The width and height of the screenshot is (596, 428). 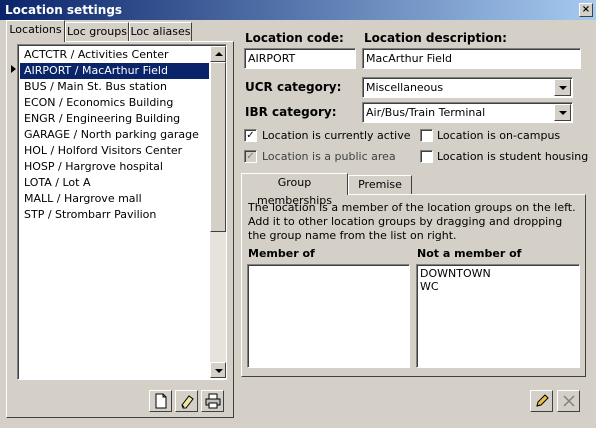 I want to click on ucr-category-label: UCR category:, so click(x=293, y=87).